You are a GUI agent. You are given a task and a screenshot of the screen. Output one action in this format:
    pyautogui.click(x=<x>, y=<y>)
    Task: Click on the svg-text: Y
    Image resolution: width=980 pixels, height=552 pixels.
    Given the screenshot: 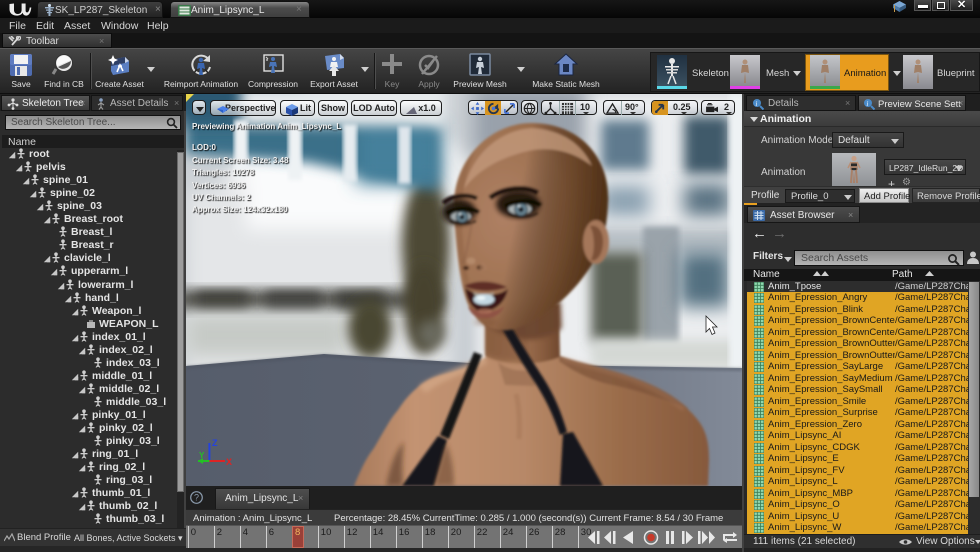 What is the action you would take?
    pyautogui.click(x=202, y=455)
    